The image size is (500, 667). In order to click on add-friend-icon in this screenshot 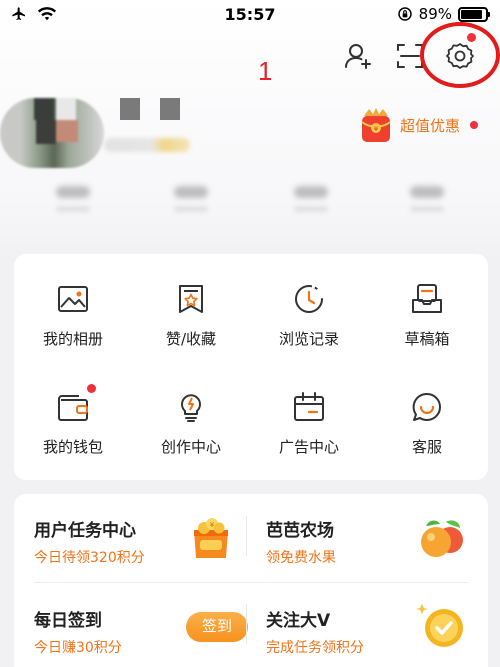, I will do `click(358, 56)`.